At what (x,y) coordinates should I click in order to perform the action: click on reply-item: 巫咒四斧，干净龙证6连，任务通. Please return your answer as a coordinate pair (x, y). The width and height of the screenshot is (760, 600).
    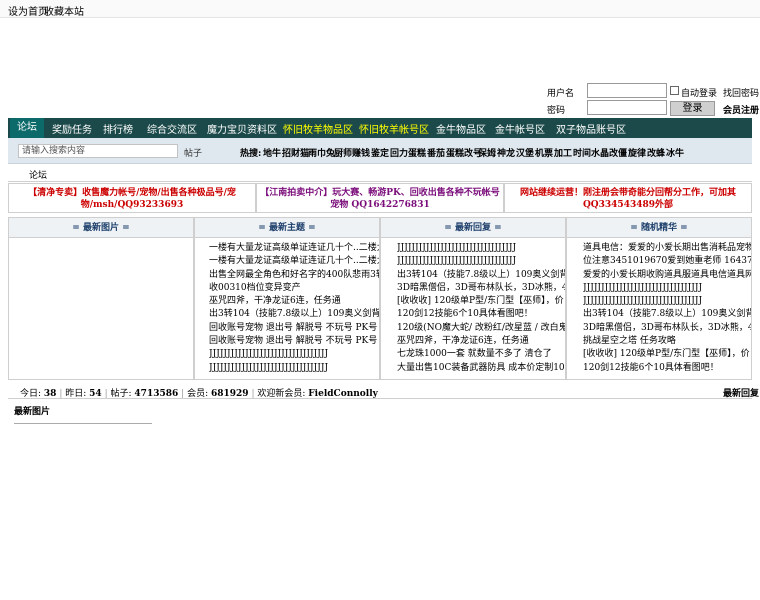
    Looking at the image, I should click on (481, 341).